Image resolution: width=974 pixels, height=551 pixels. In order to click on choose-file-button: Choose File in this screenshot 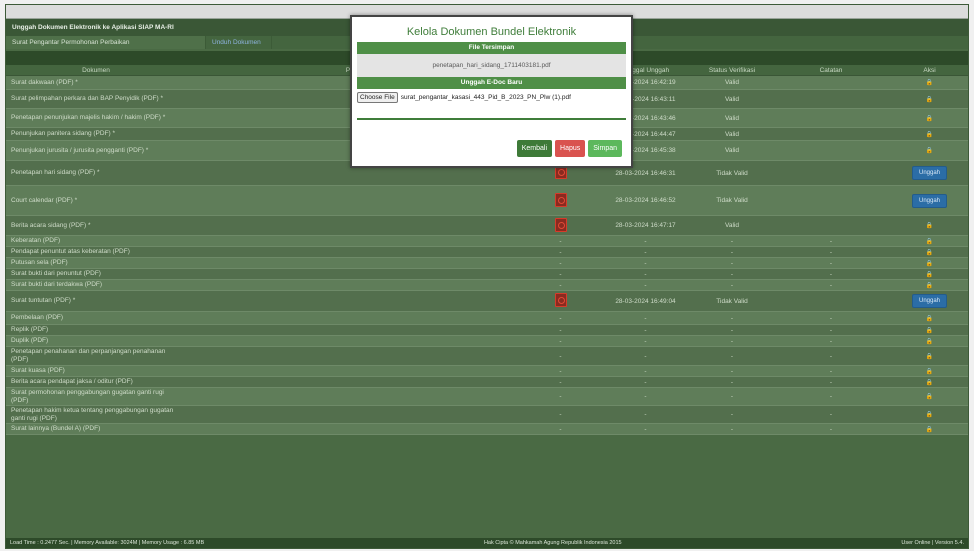, I will do `click(377, 97)`.